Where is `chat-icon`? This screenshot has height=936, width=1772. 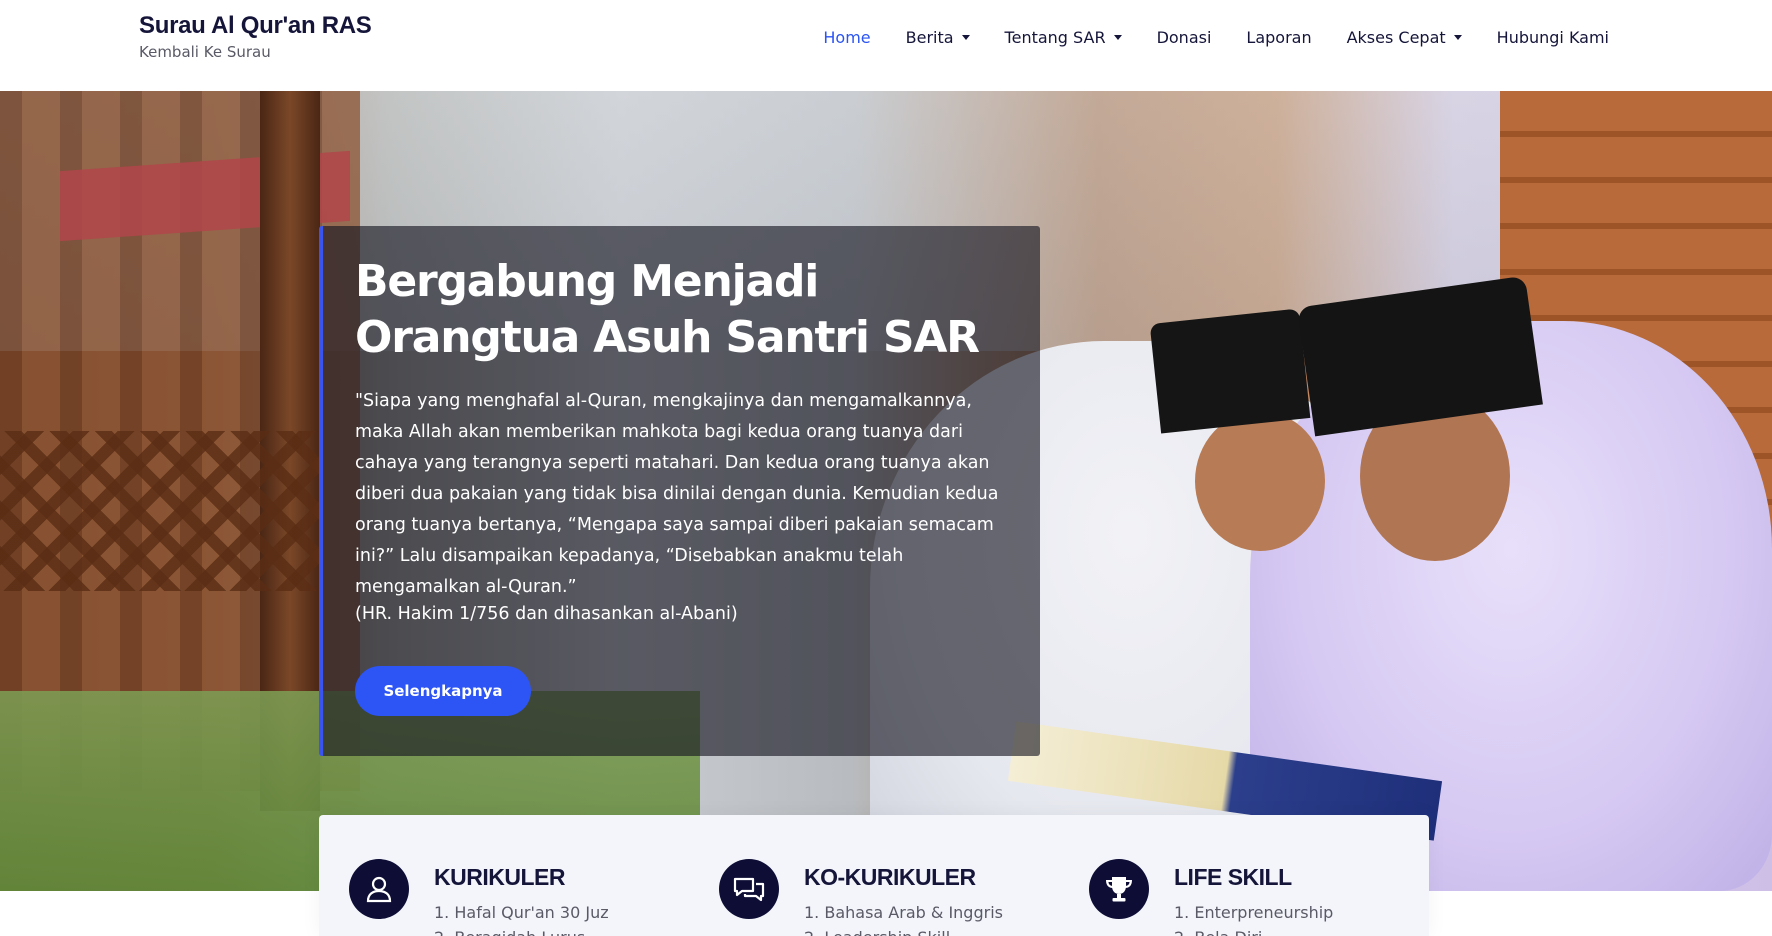 chat-icon is located at coordinates (749, 889).